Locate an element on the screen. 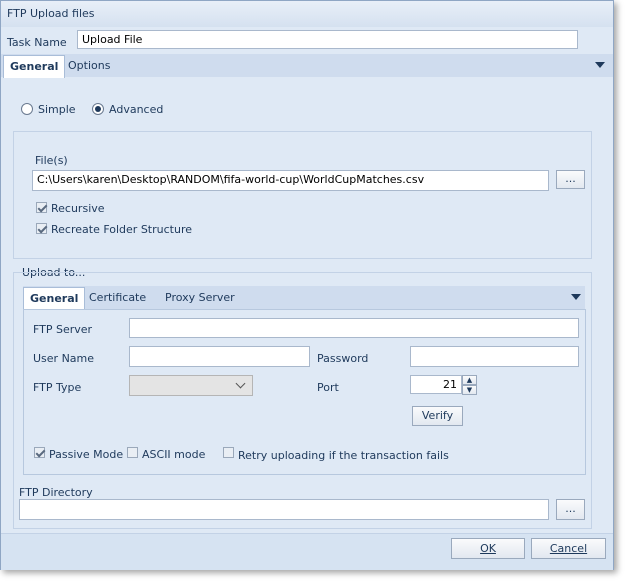 This screenshot has width=627, height=581. verify-button: Verify is located at coordinates (437, 416).